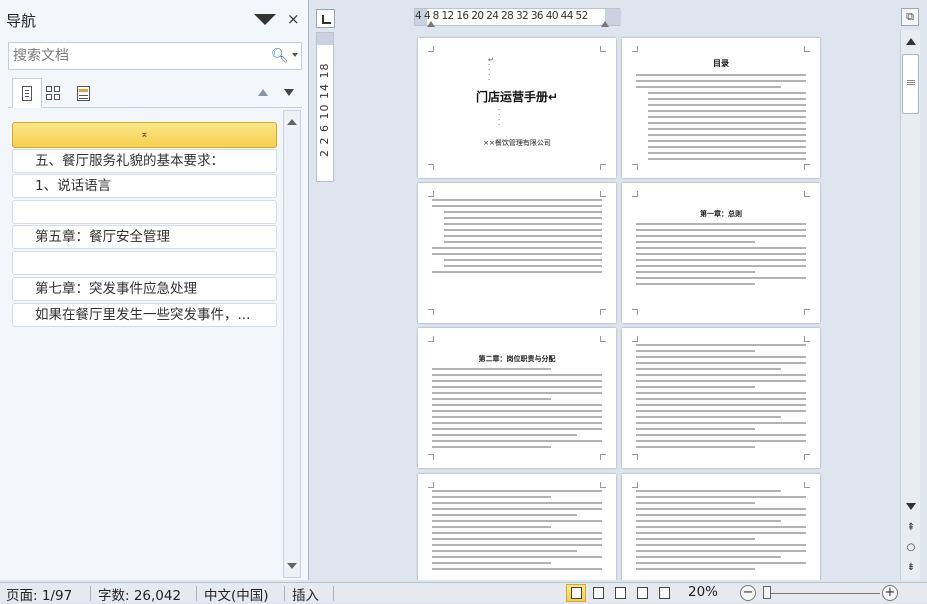 Image resolution: width=927 pixels, height=604 pixels. What do you see at coordinates (890, 593) in the screenshot?
I see `zoom-in-button: +` at bounding box center [890, 593].